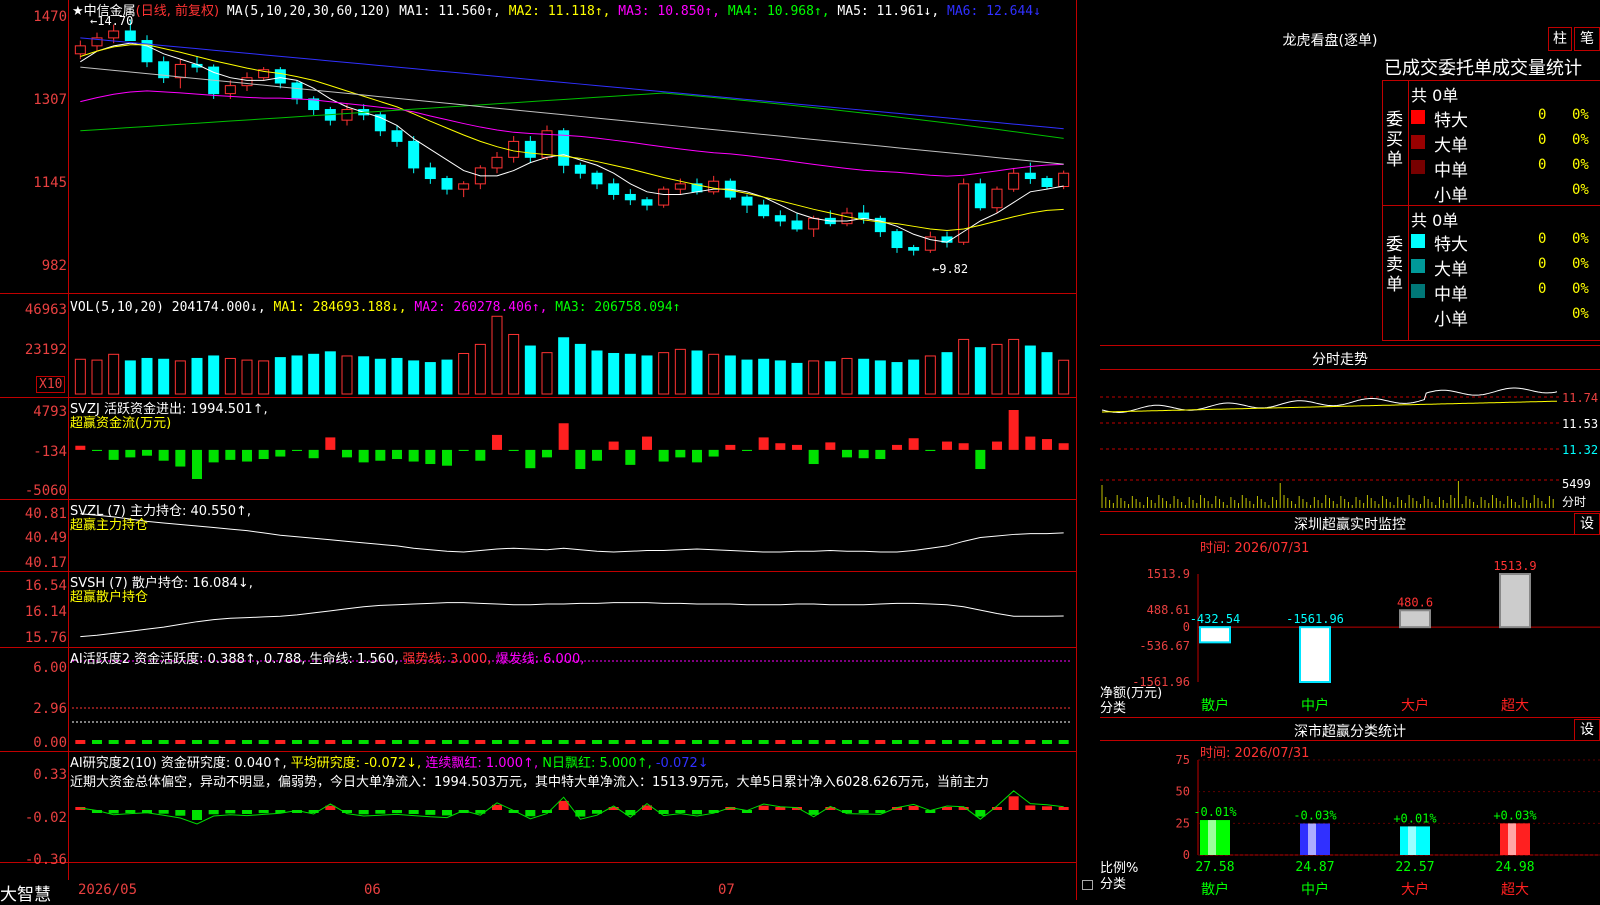 The image size is (1600, 905). What do you see at coordinates (682, 763) in the screenshot?
I see `ai-research-last: -0.072↓` at bounding box center [682, 763].